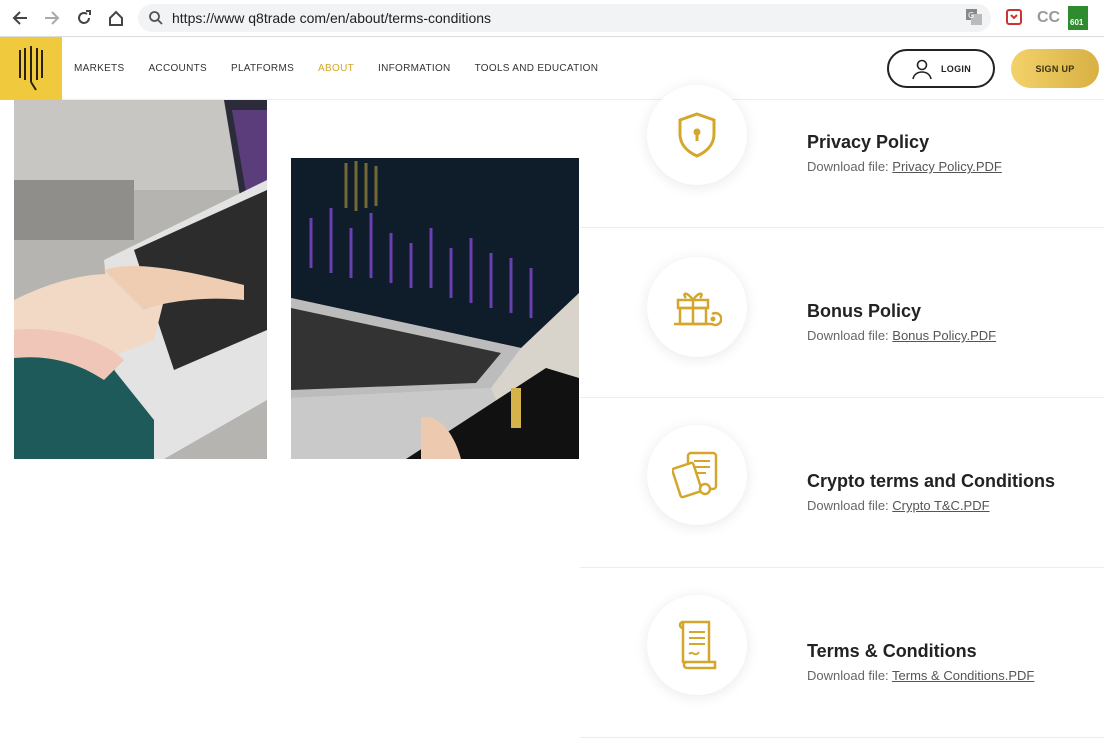  What do you see at coordinates (140, 279) in the screenshot?
I see `laptop-typing-image` at bounding box center [140, 279].